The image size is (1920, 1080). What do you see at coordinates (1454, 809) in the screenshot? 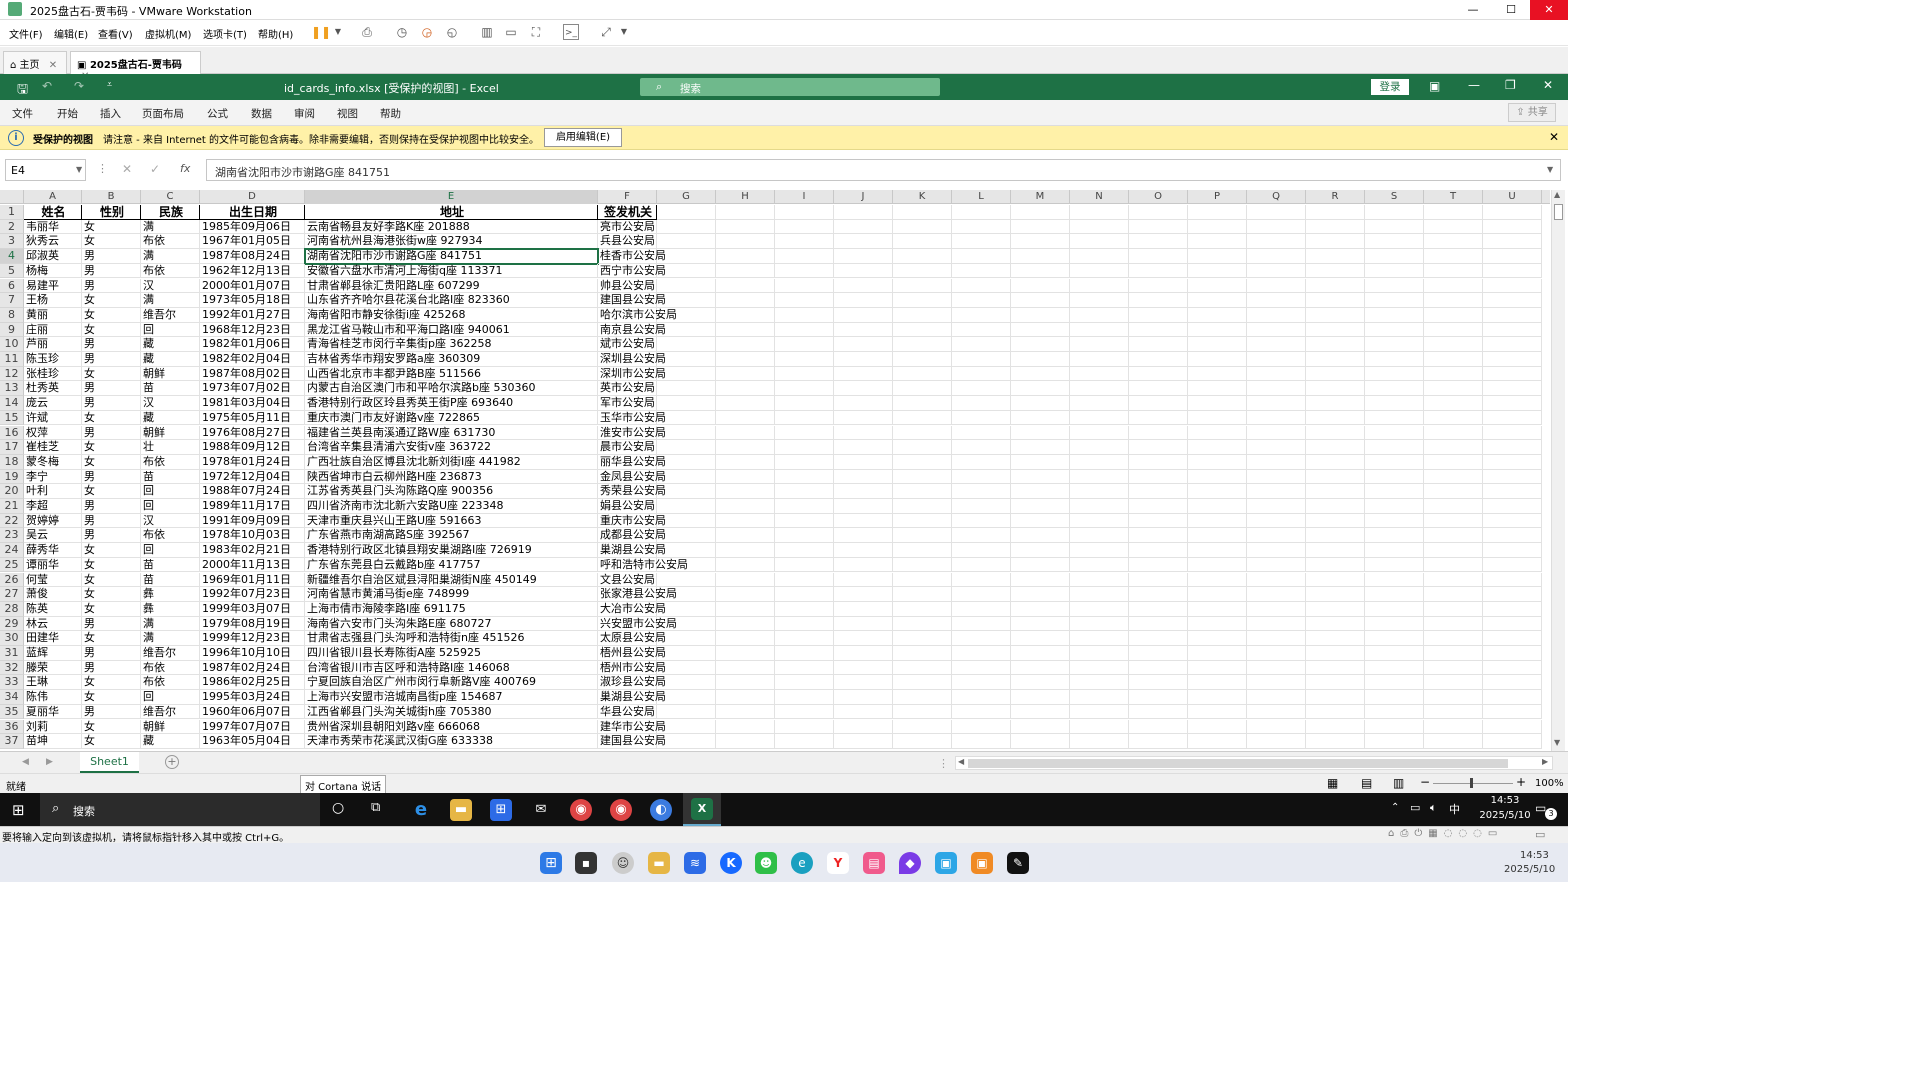
I see `ime-indicator: 中` at bounding box center [1454, 809].